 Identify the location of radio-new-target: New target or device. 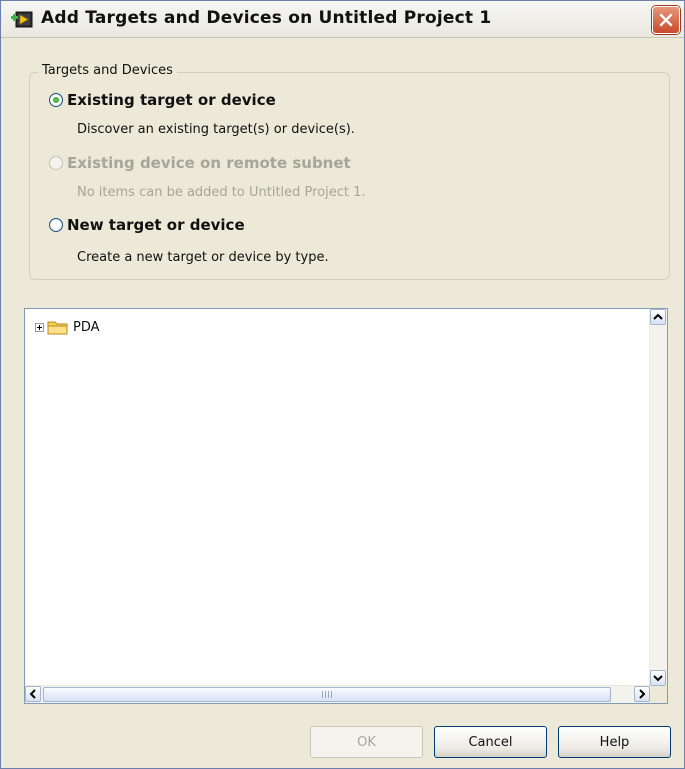
(147, 225).